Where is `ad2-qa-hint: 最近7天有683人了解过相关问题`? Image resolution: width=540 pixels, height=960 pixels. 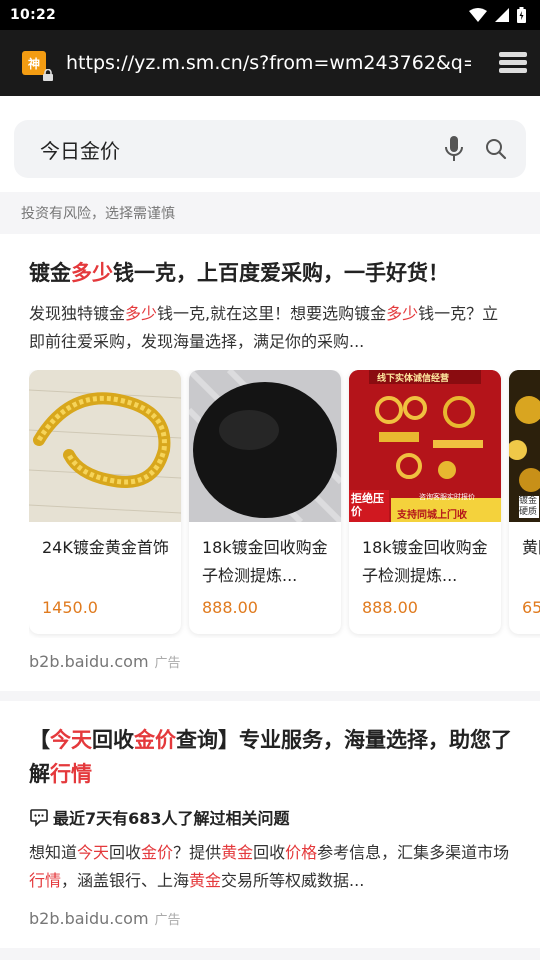 ad2-qa-hint: 最近7天有683人了解过相关问题 is located at coordinates (284, 817).